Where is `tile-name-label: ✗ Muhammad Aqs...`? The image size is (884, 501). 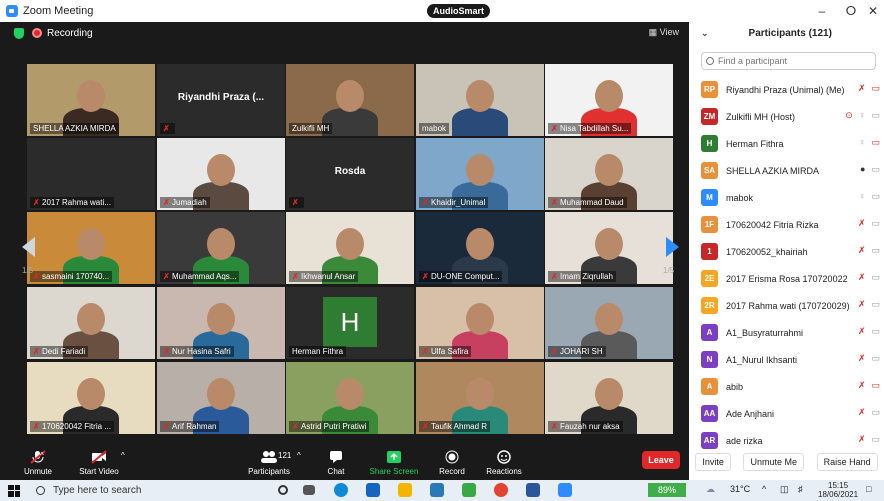
tile-name-label: ✗ Muhammad Aqs... is located at coordinates (200, 276).